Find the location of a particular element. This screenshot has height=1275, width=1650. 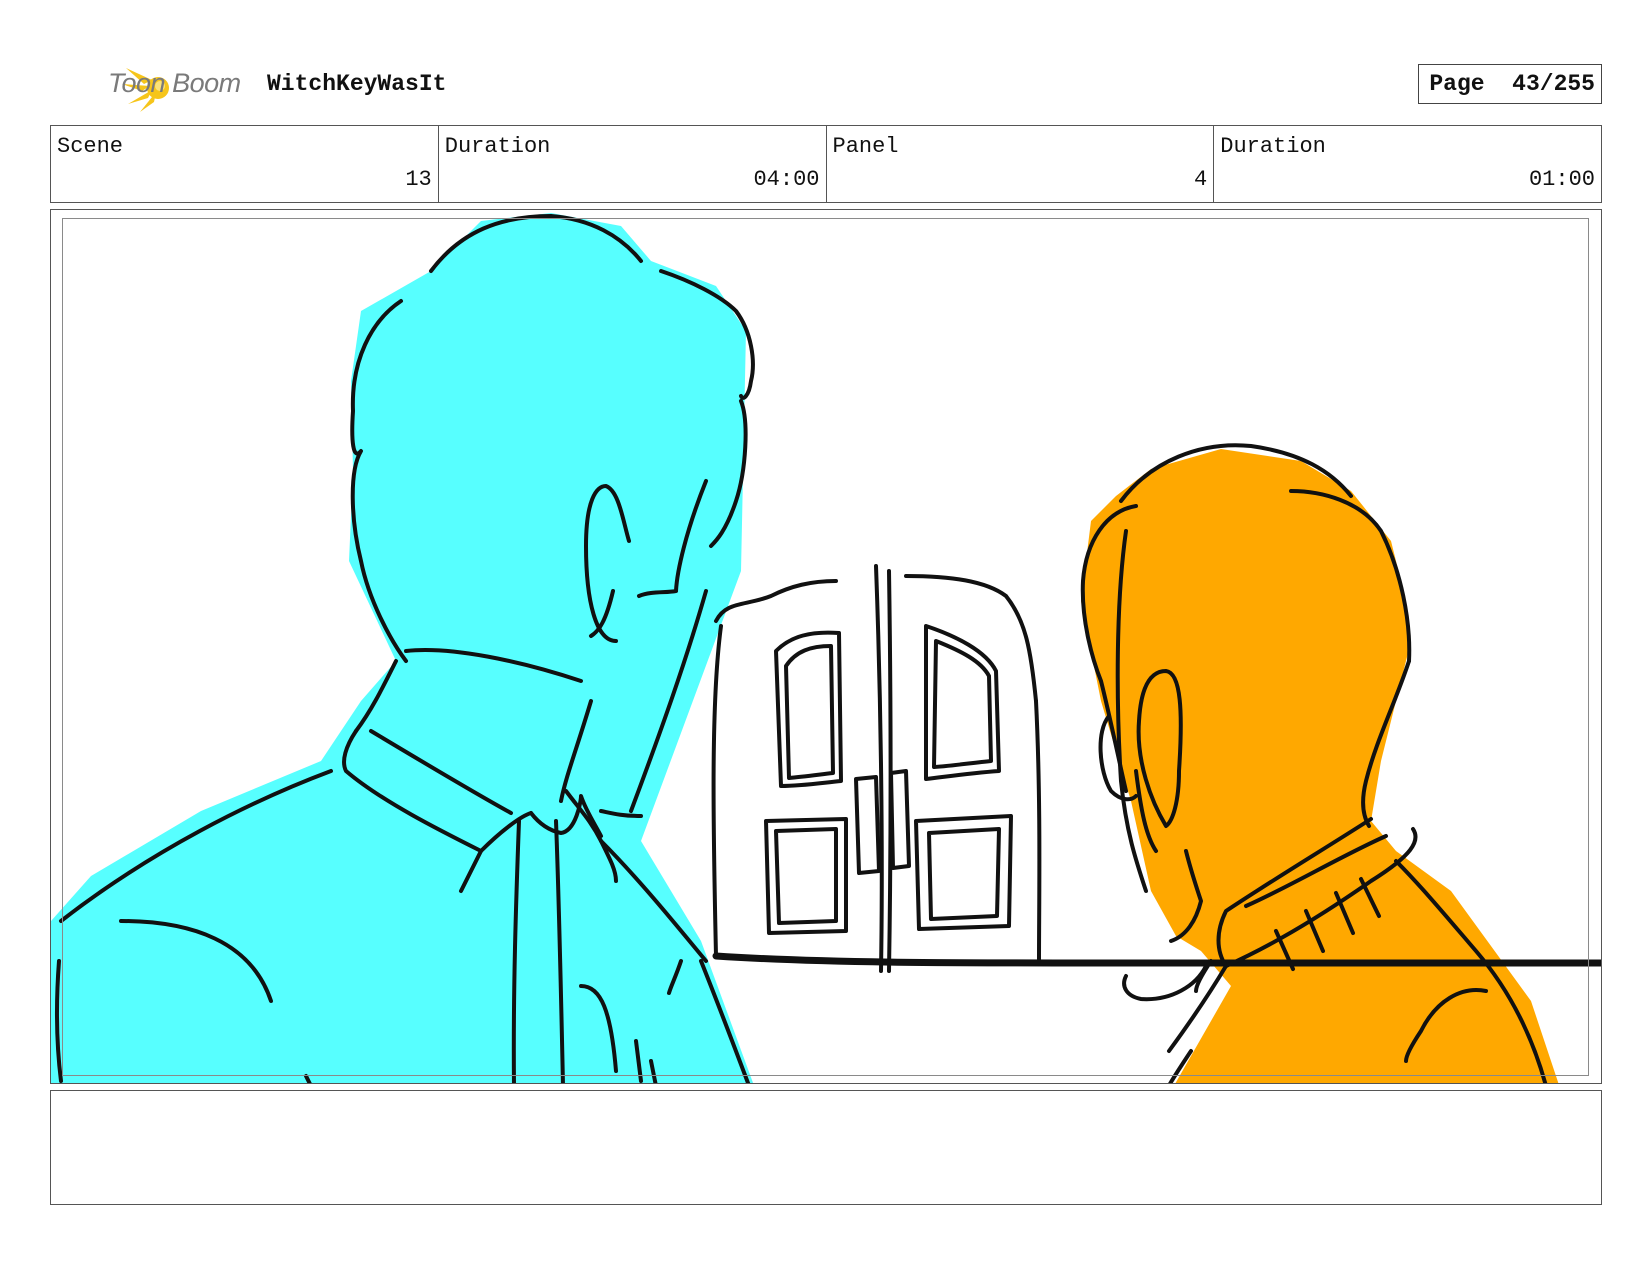

panel-duration-cell: Duration 01:00 is located at coordinates (1407, 164).